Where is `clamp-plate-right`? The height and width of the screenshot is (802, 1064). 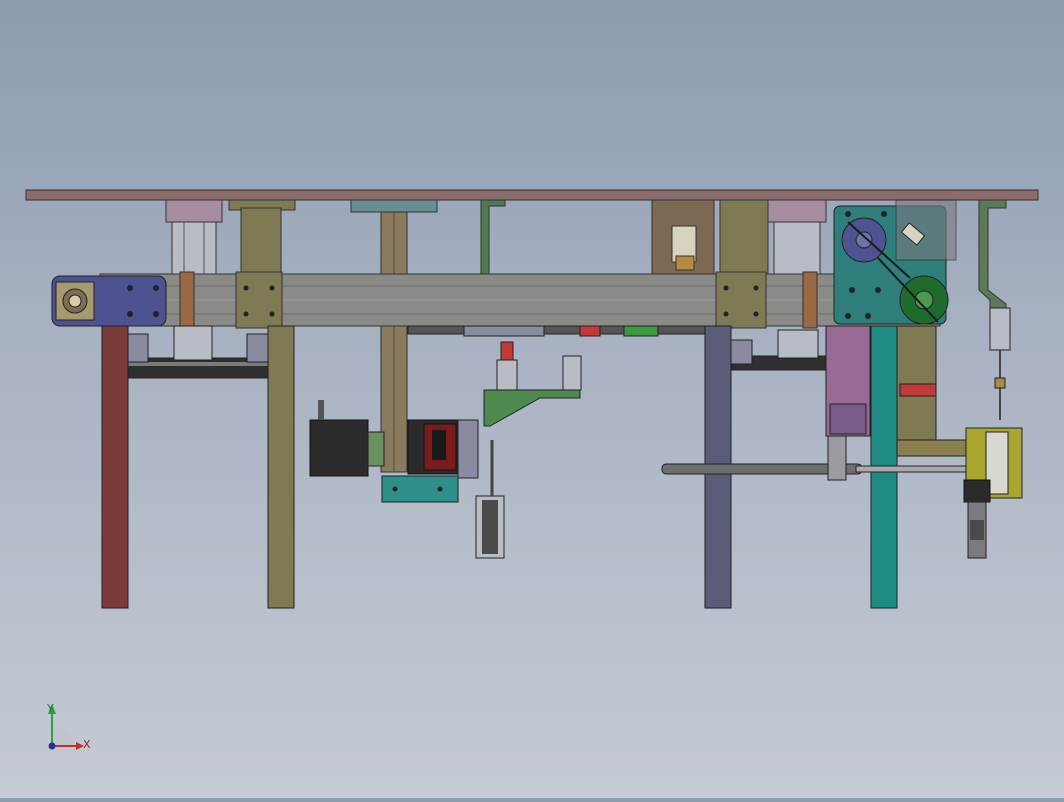 clamp-plate-right is located at coordinates (741, 300).